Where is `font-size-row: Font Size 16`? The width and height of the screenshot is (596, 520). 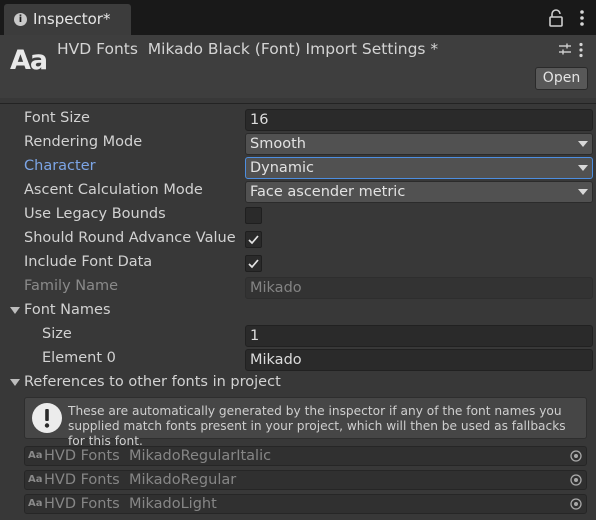 font-size-row: Font Size 16 is located at coordinates (298, 119).